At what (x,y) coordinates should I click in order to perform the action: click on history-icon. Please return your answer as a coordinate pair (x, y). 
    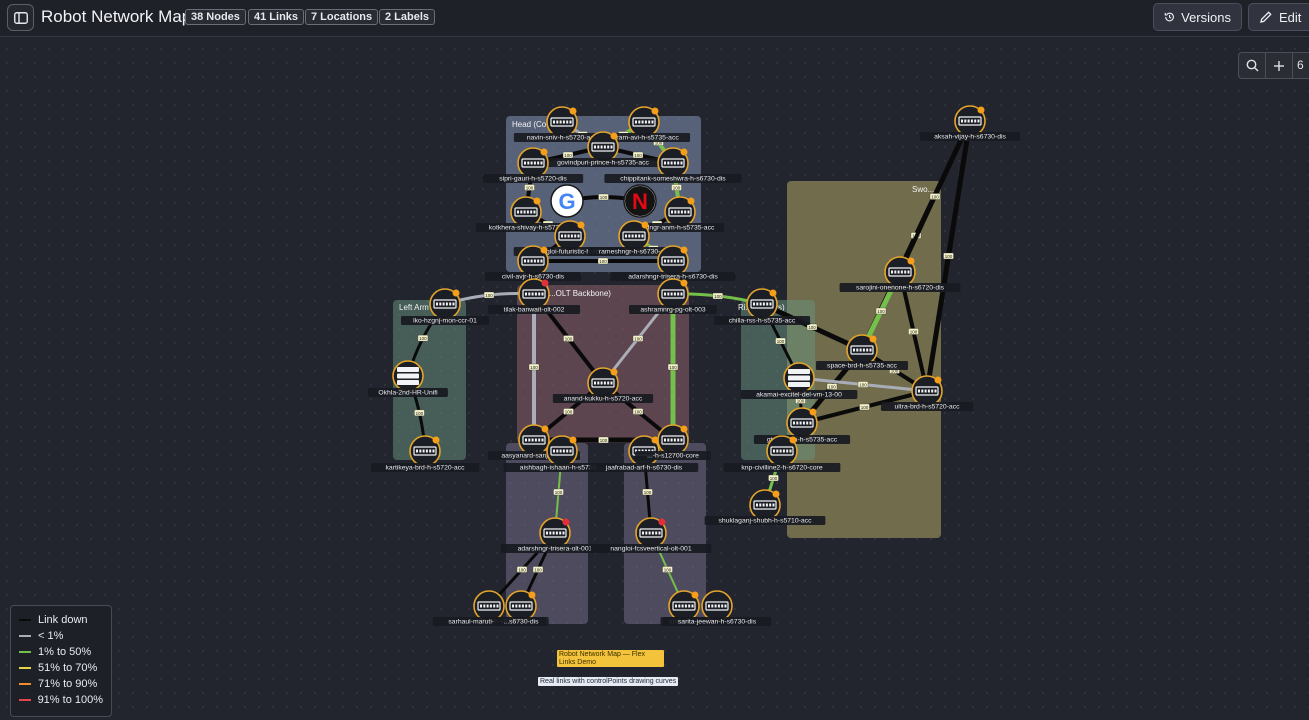
    Looking at the image, I should click on (1169, 17).